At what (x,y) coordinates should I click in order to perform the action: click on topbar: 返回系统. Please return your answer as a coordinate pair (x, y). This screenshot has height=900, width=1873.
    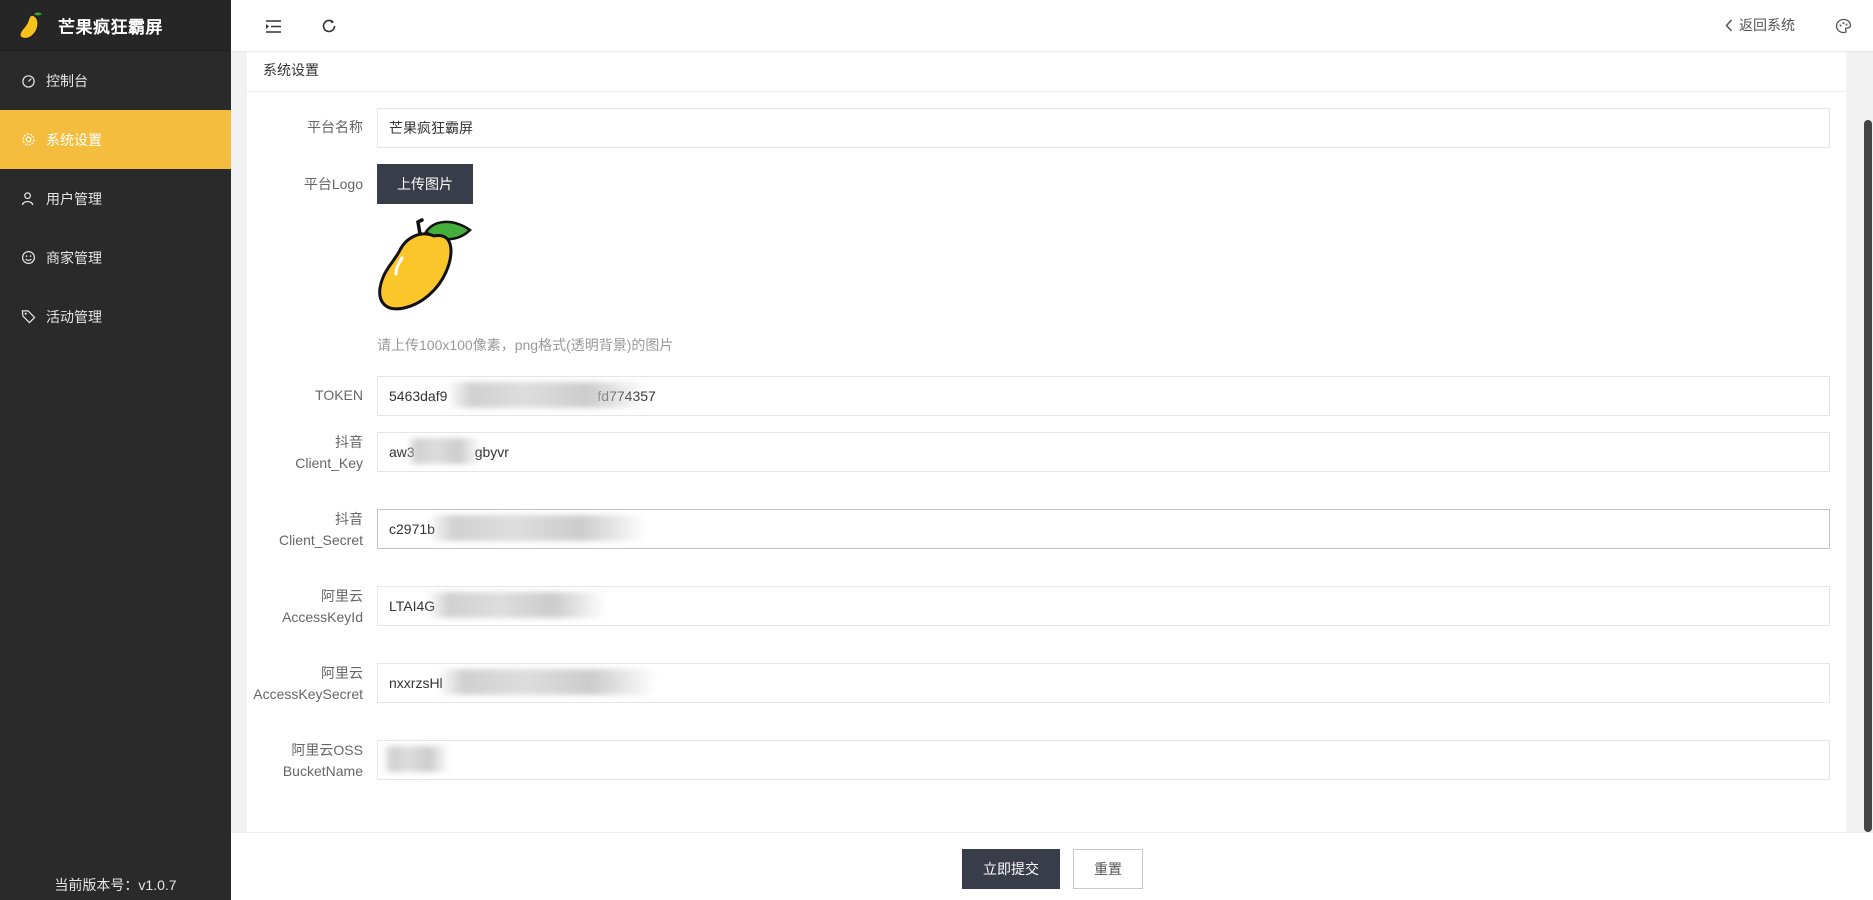
    Looking at the image, I should click on (1052, 26).